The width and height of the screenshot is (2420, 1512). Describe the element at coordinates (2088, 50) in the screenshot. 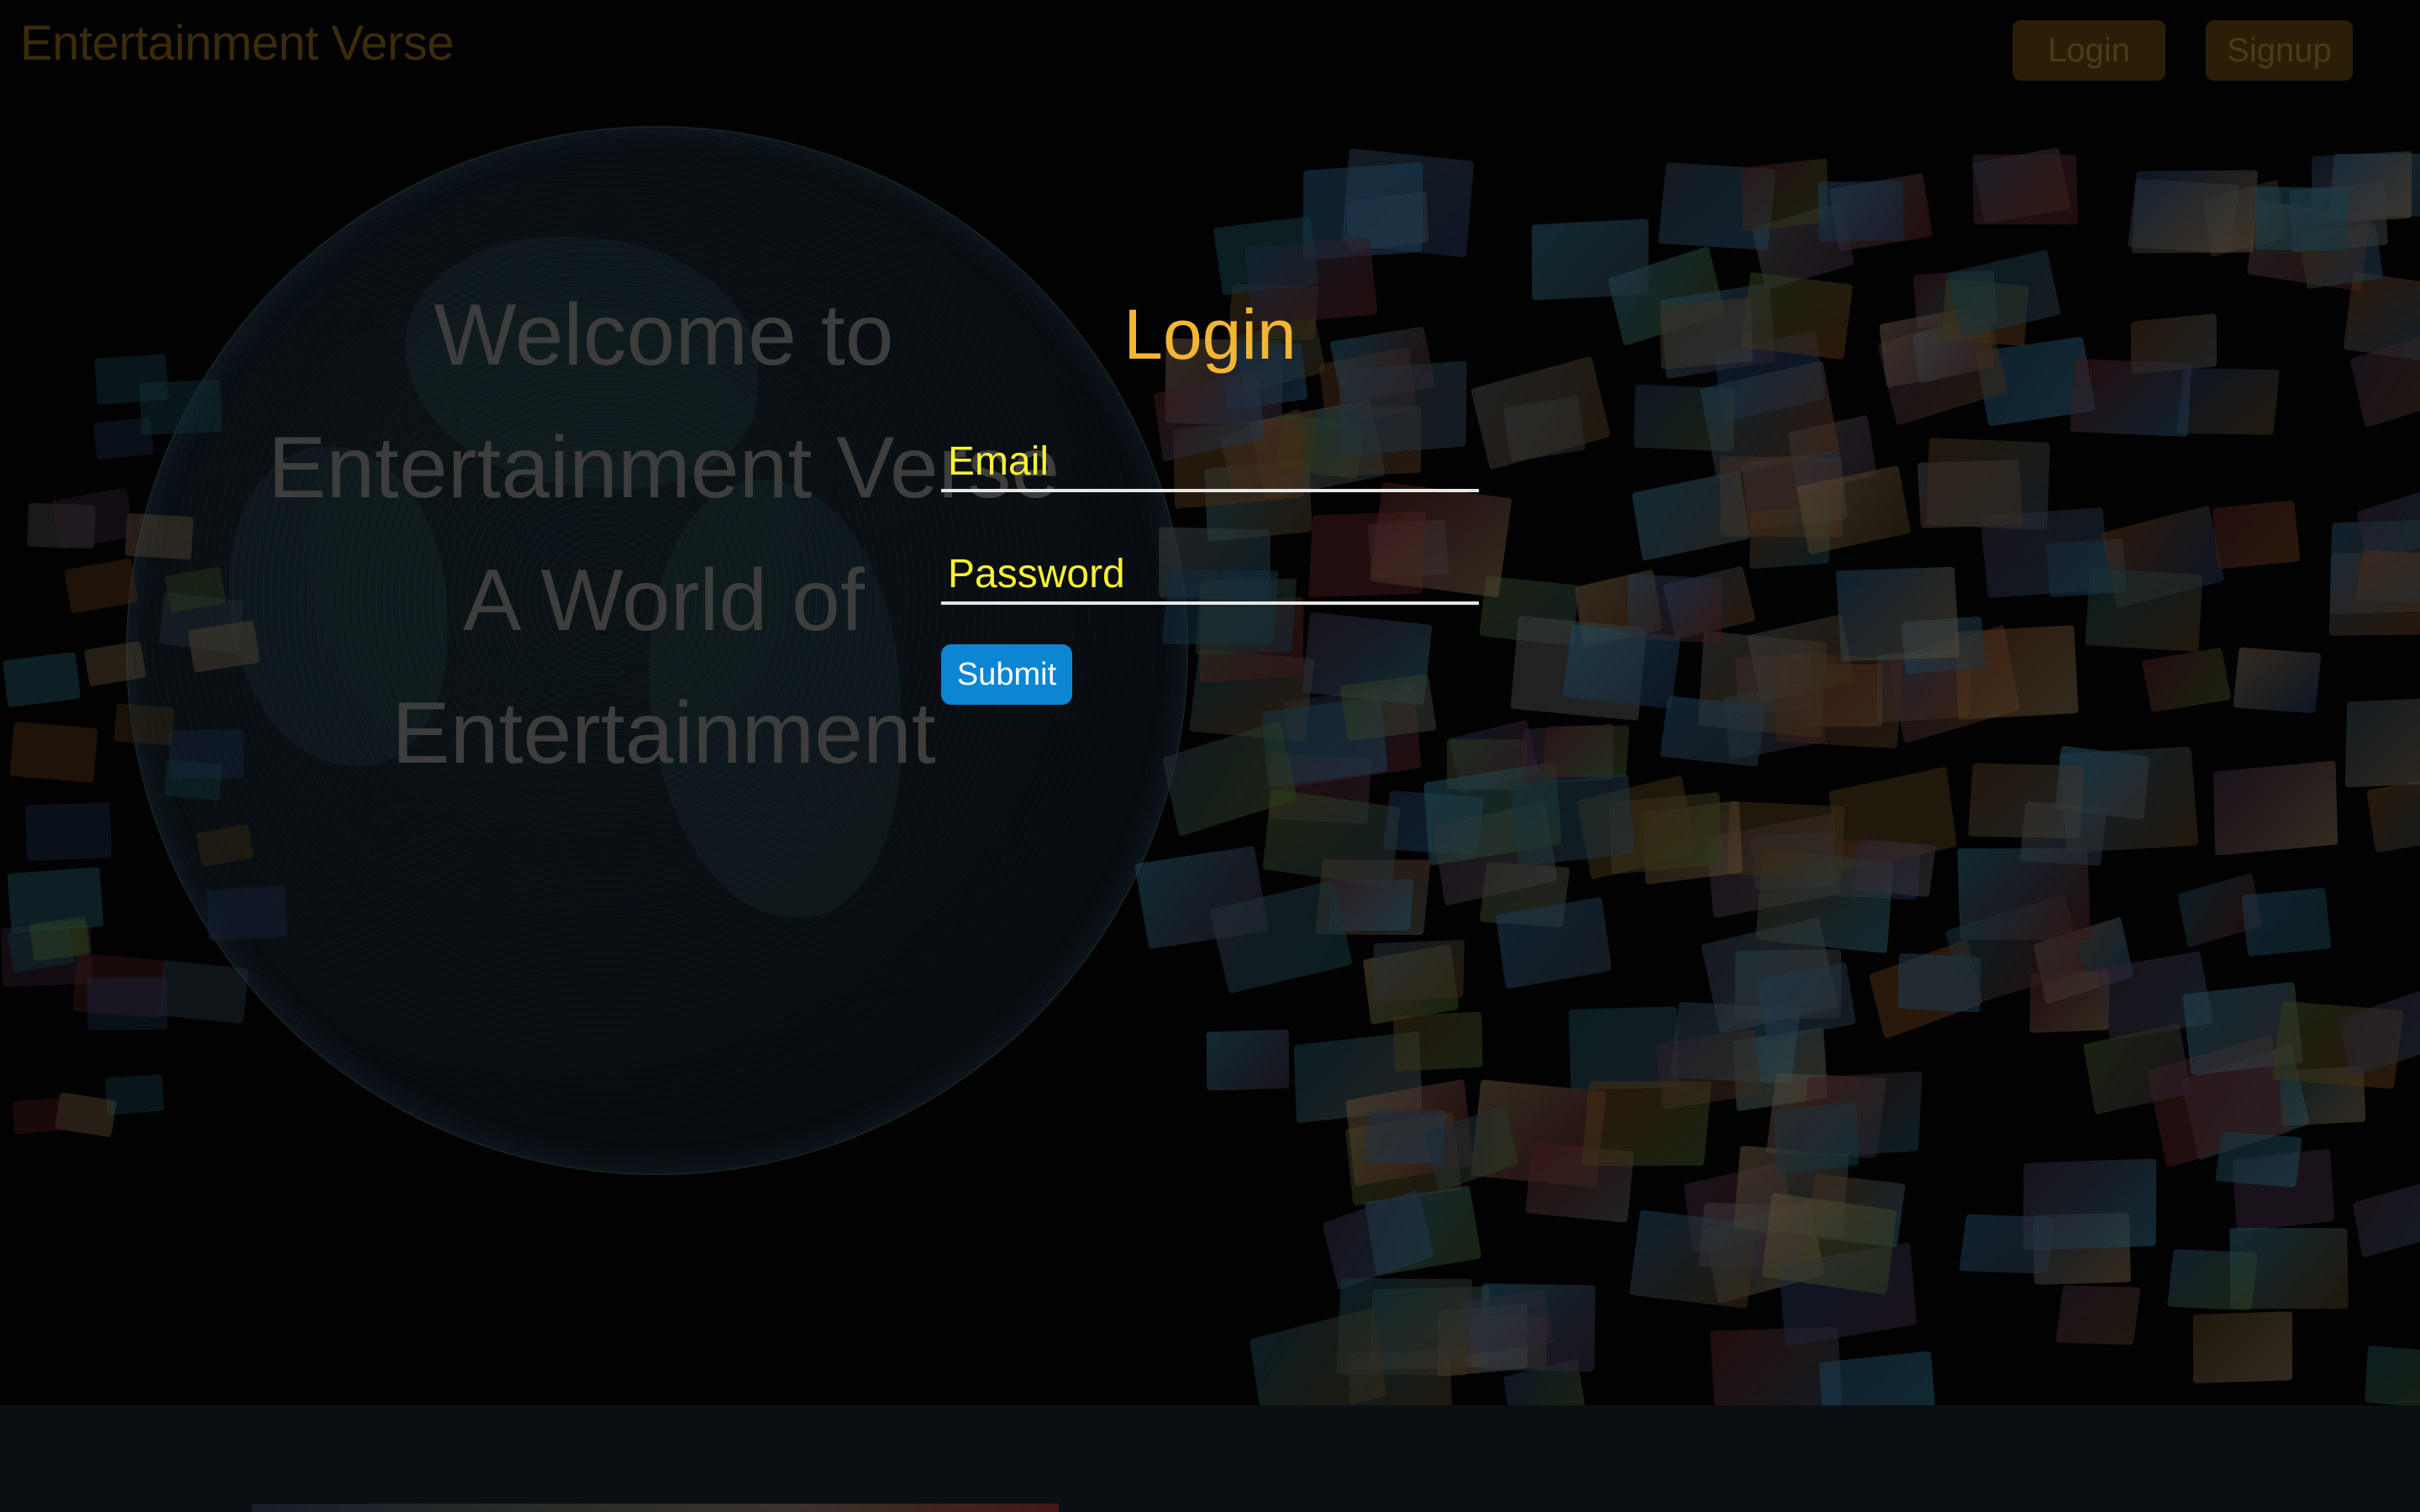

I see `nav-login-button: Login` at that location.